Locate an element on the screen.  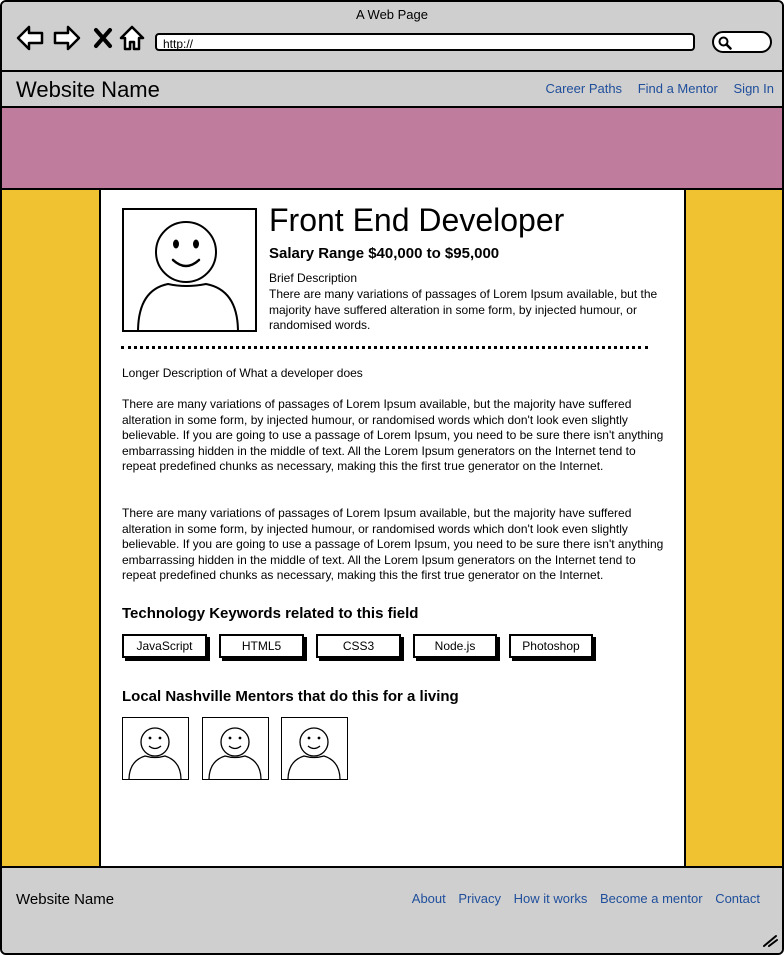
footer-link-become-a-mentor: Become a mentor is located at coordinates (651, 898).